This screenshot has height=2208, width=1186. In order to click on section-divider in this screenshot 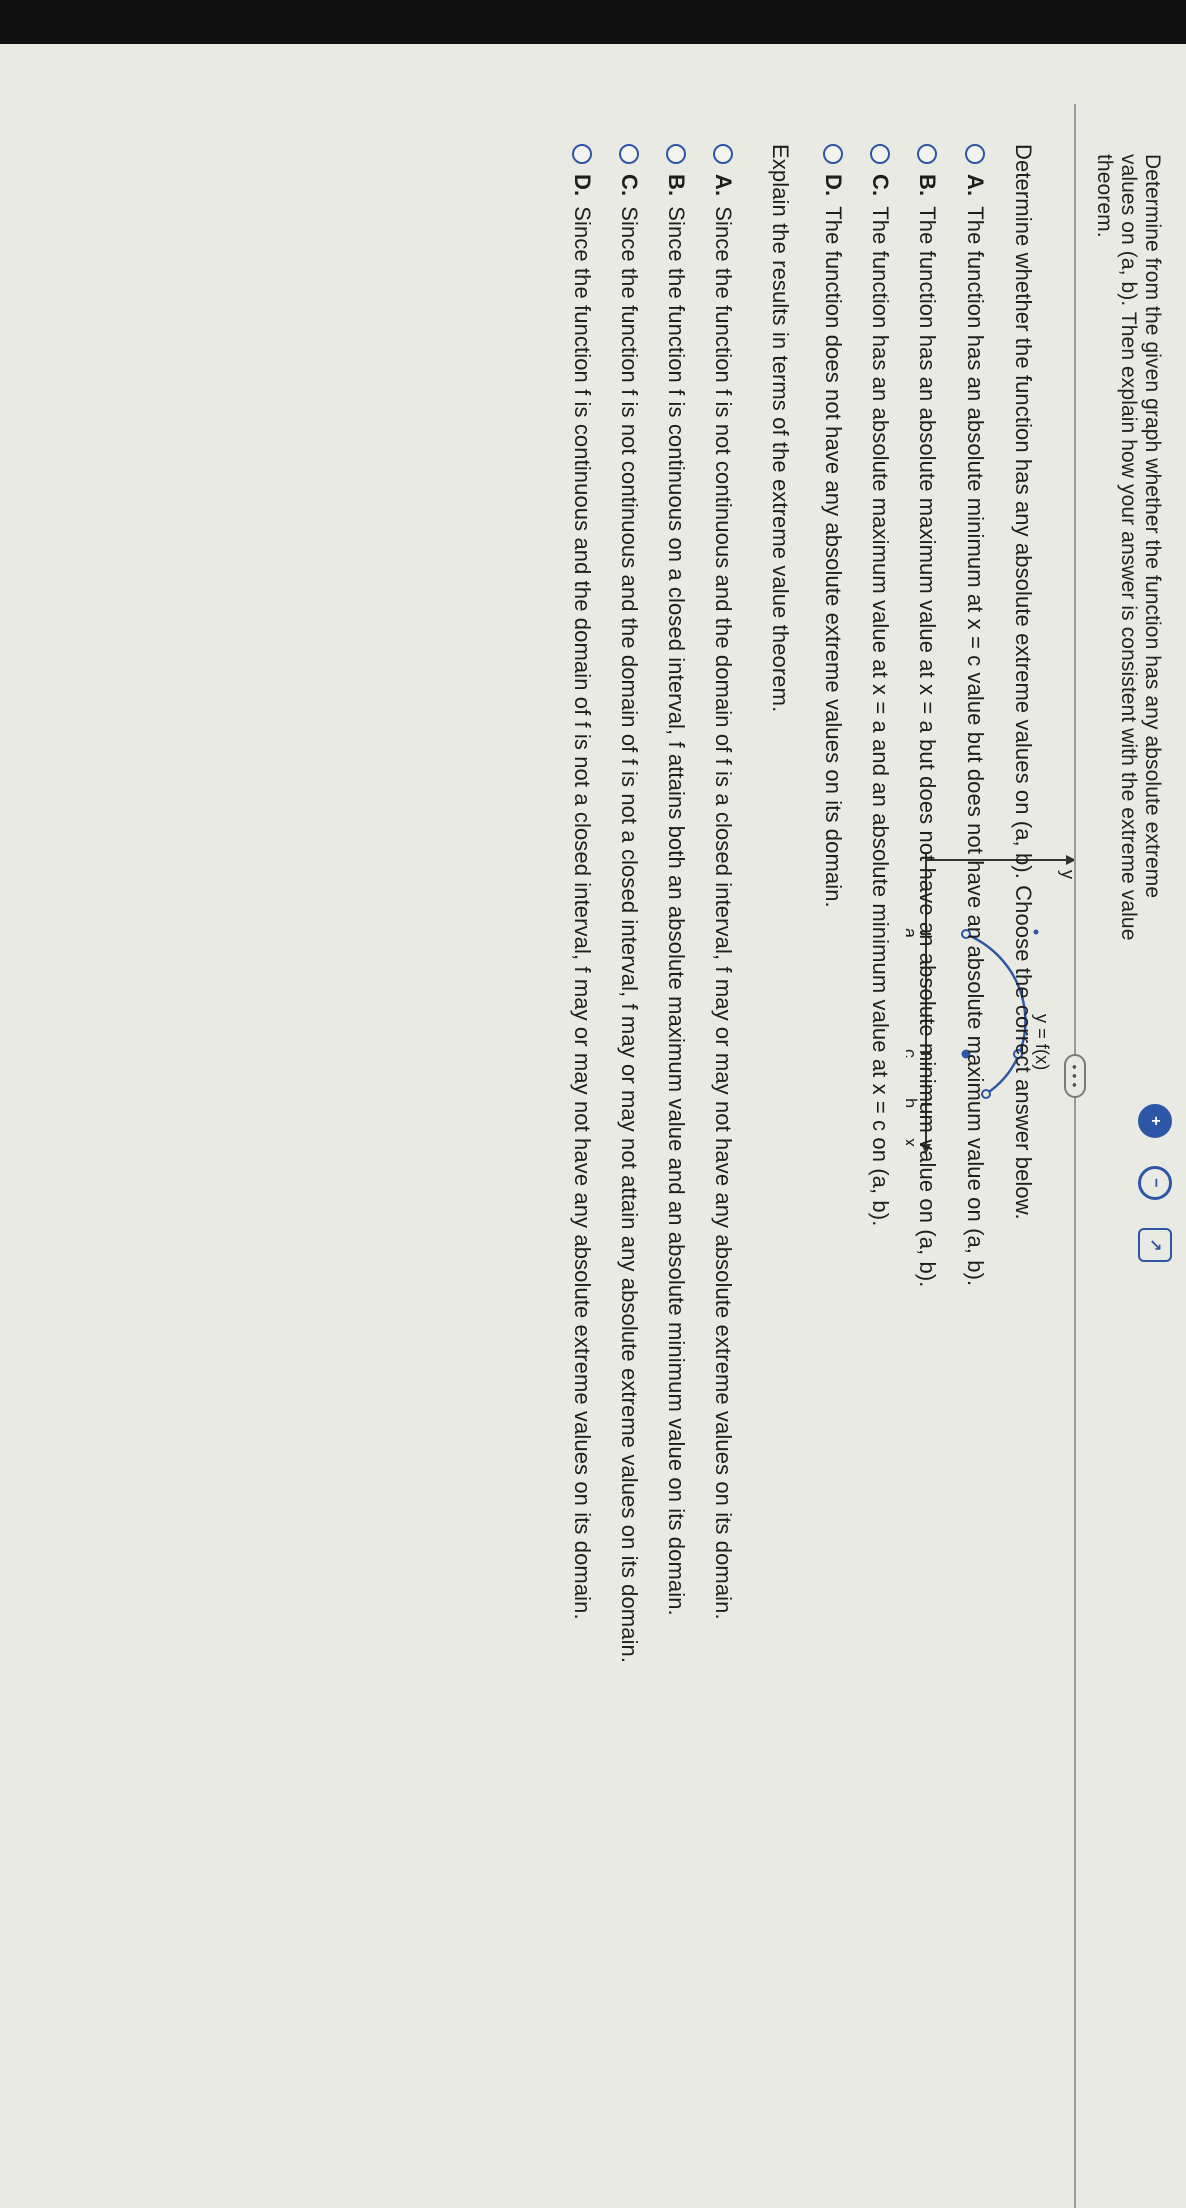, I will do `click(1075, 1156)`.